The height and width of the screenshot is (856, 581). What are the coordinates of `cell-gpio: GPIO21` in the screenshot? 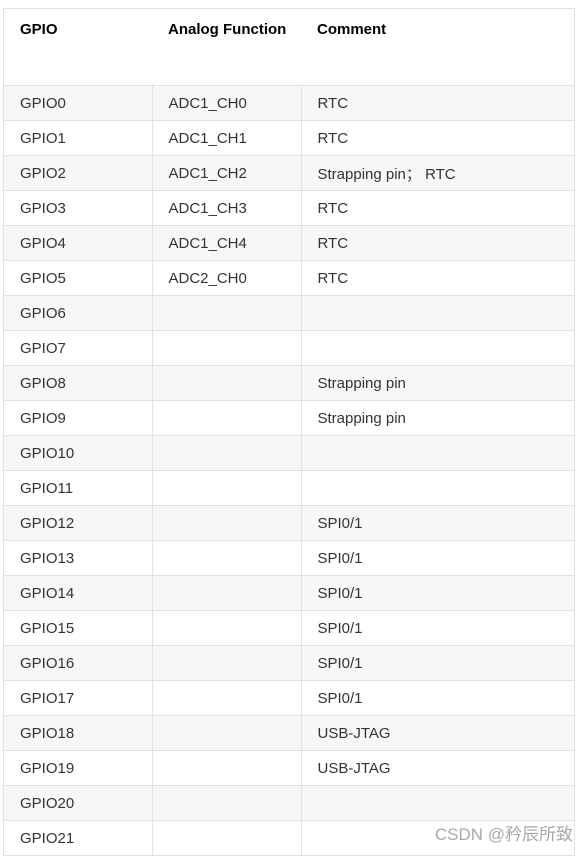 It's located at (78, 838).